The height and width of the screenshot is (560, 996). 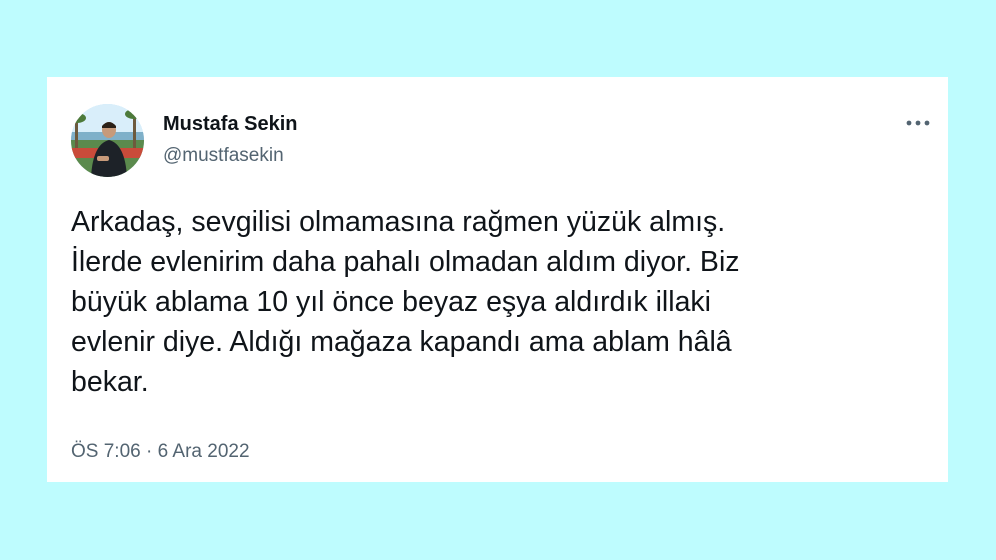 I want to click on author-handle: @mustfasekin, so click(x=223, y=156).